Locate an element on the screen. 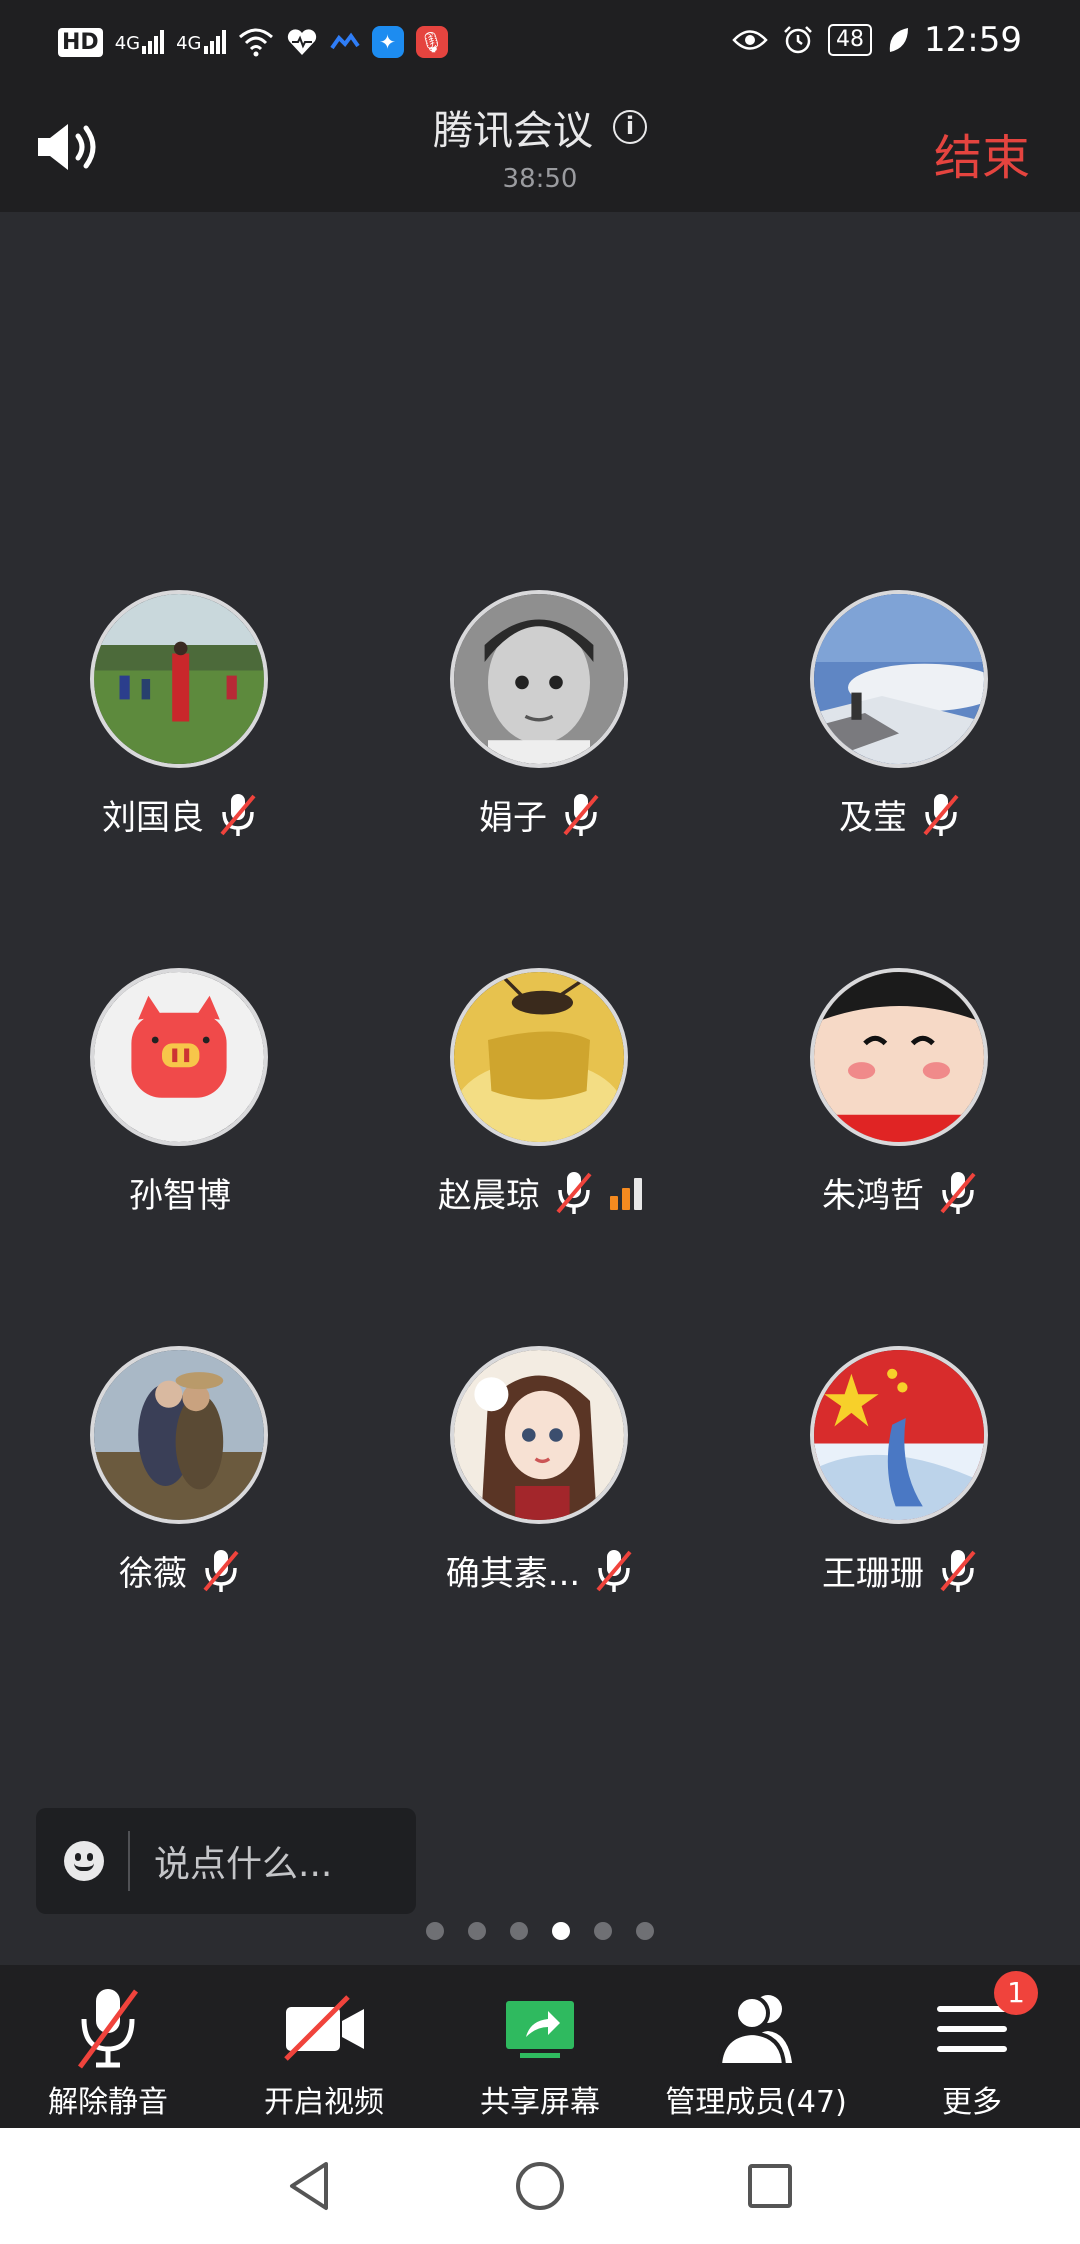  meeting-title: 腾讯会议 is located at coordinates (513, 131).